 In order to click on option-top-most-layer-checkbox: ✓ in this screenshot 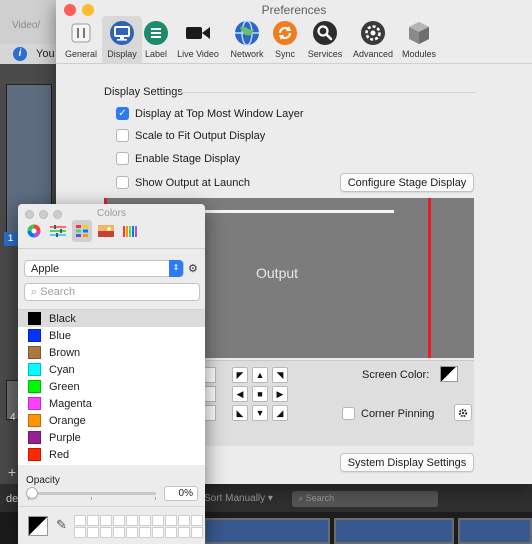, I will do `click(122, 113)`.